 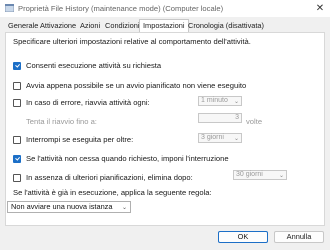 I want to click on restart-attempts-spinner: 3, so click(x=220, y=118).